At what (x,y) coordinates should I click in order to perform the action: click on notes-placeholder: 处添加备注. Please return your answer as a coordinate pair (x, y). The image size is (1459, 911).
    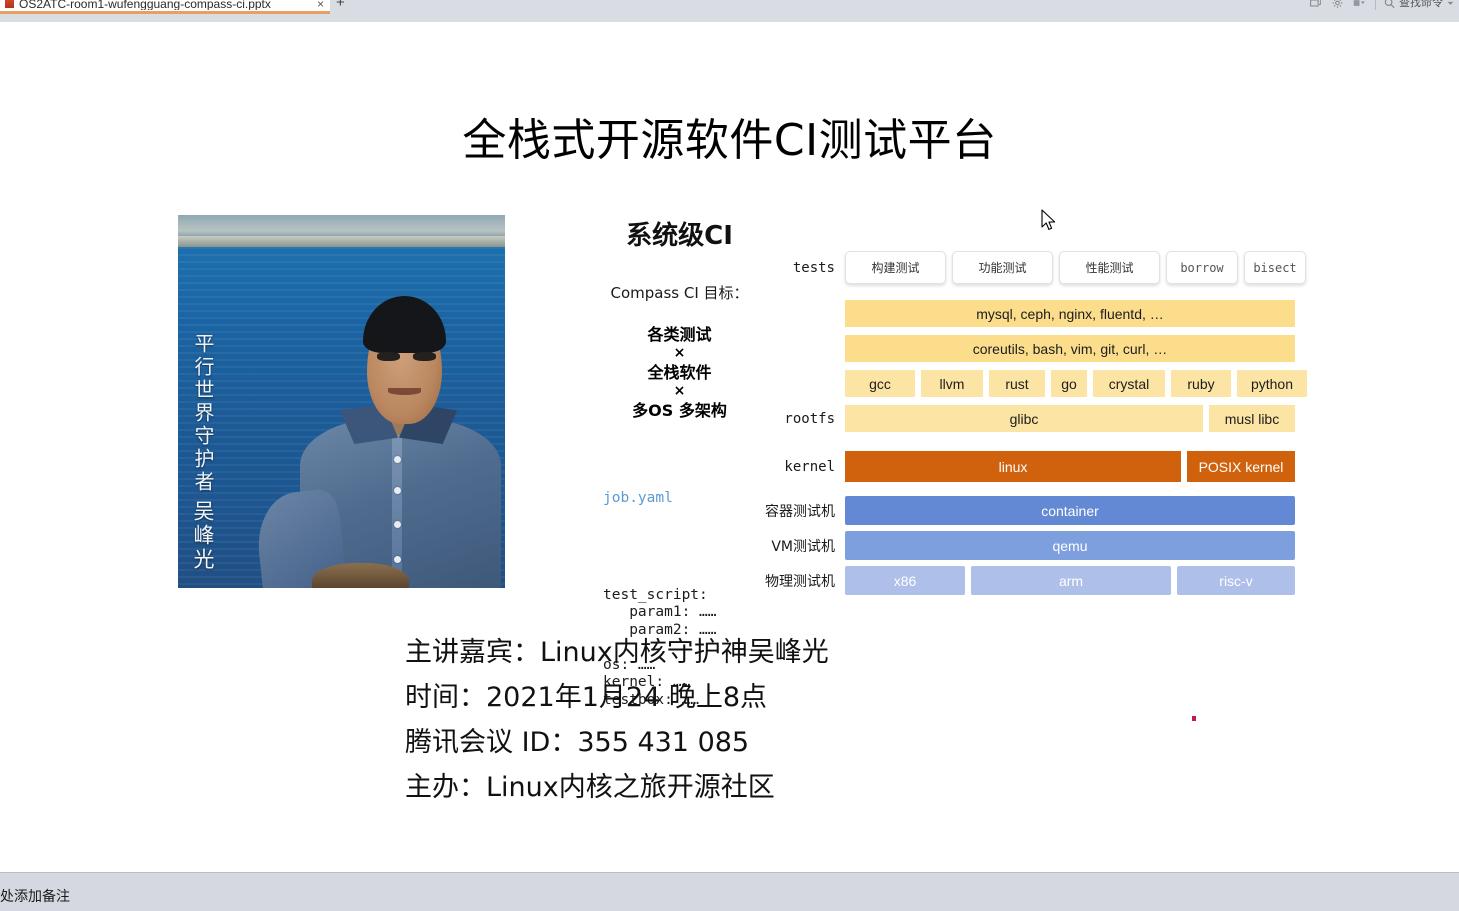
    Looking at the image, I should click on (35, 897).